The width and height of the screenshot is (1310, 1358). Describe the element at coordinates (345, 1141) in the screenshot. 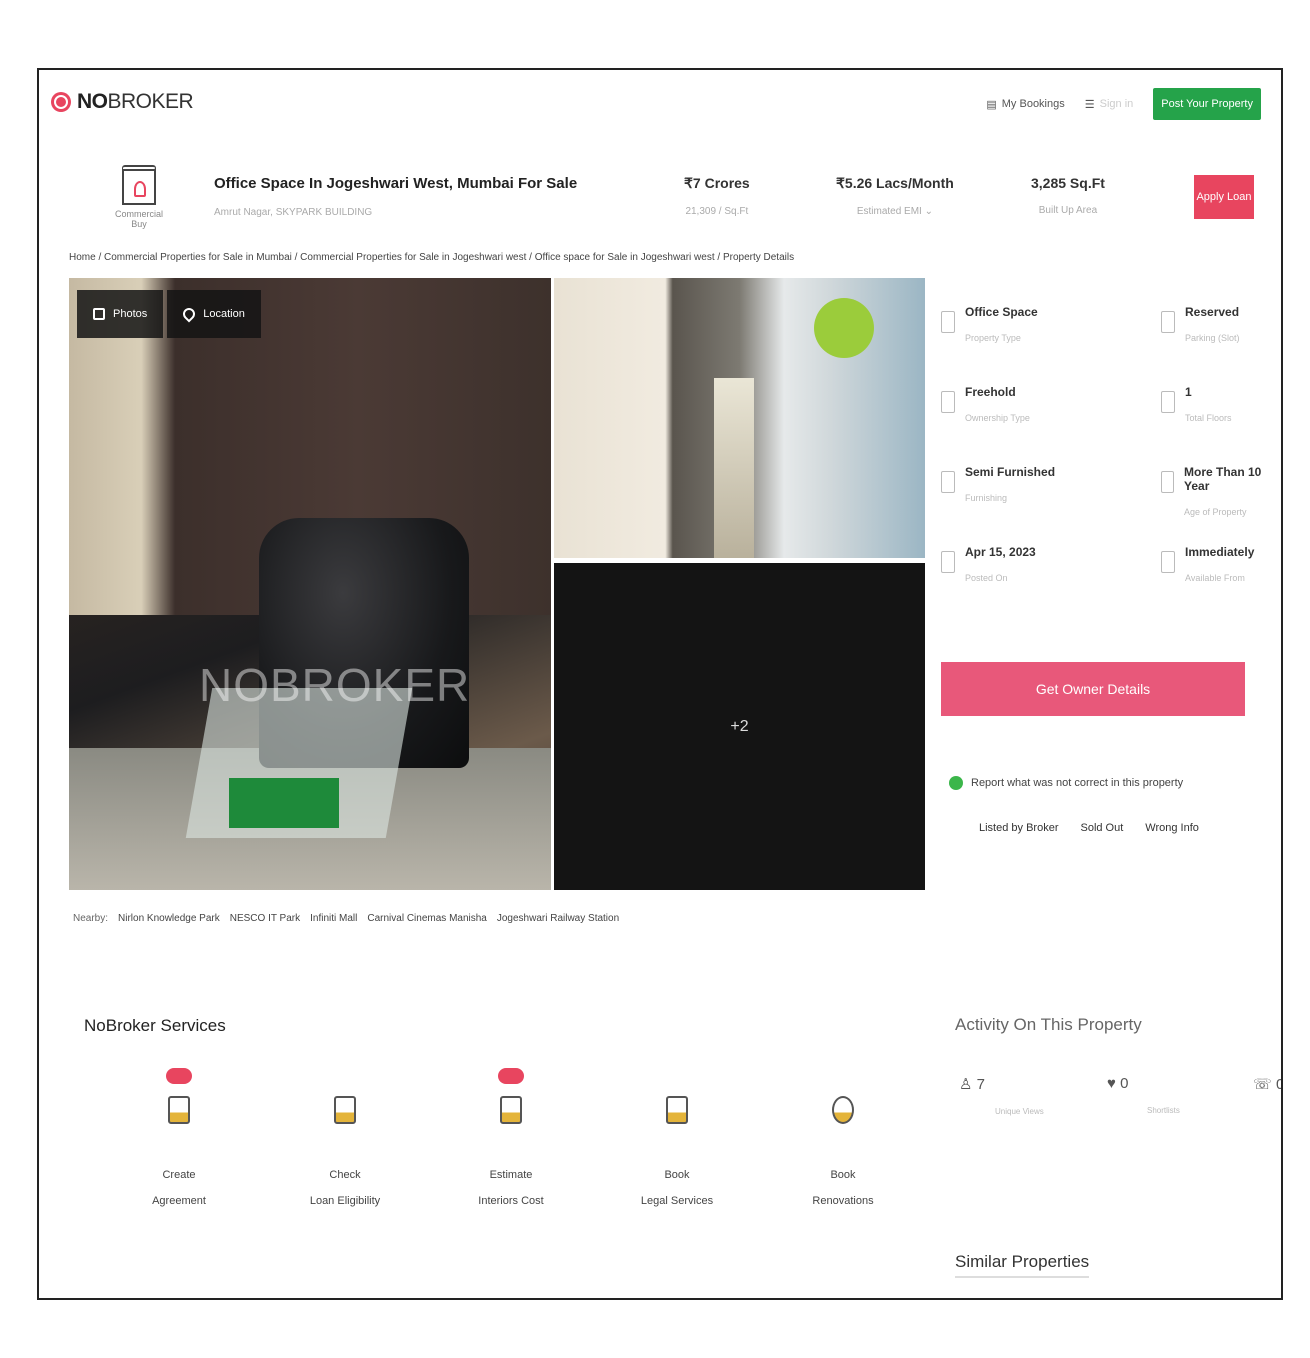

I see `service-check-loan: Check Loan Eligibility` at that location.